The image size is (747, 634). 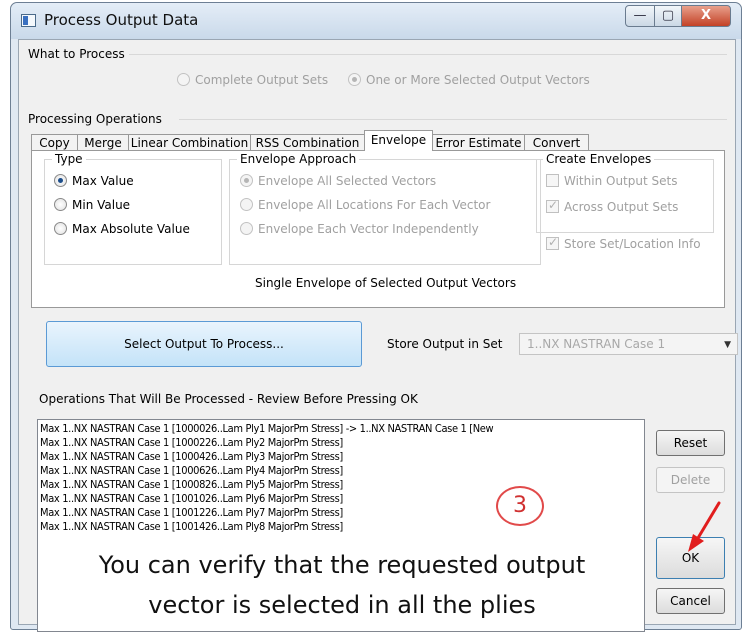 What do you see at coordinates (445, 344) in the screenshot?
I see `store-output-label: Store Output in Set` at bounding box center [445, 344].